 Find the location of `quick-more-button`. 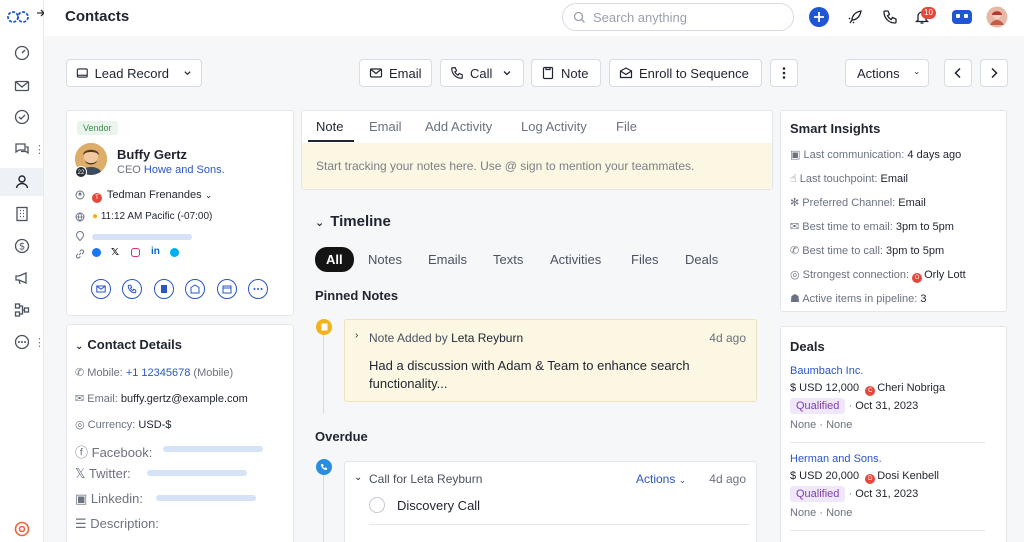

quick-more-button is located at coordinates (258, 289).